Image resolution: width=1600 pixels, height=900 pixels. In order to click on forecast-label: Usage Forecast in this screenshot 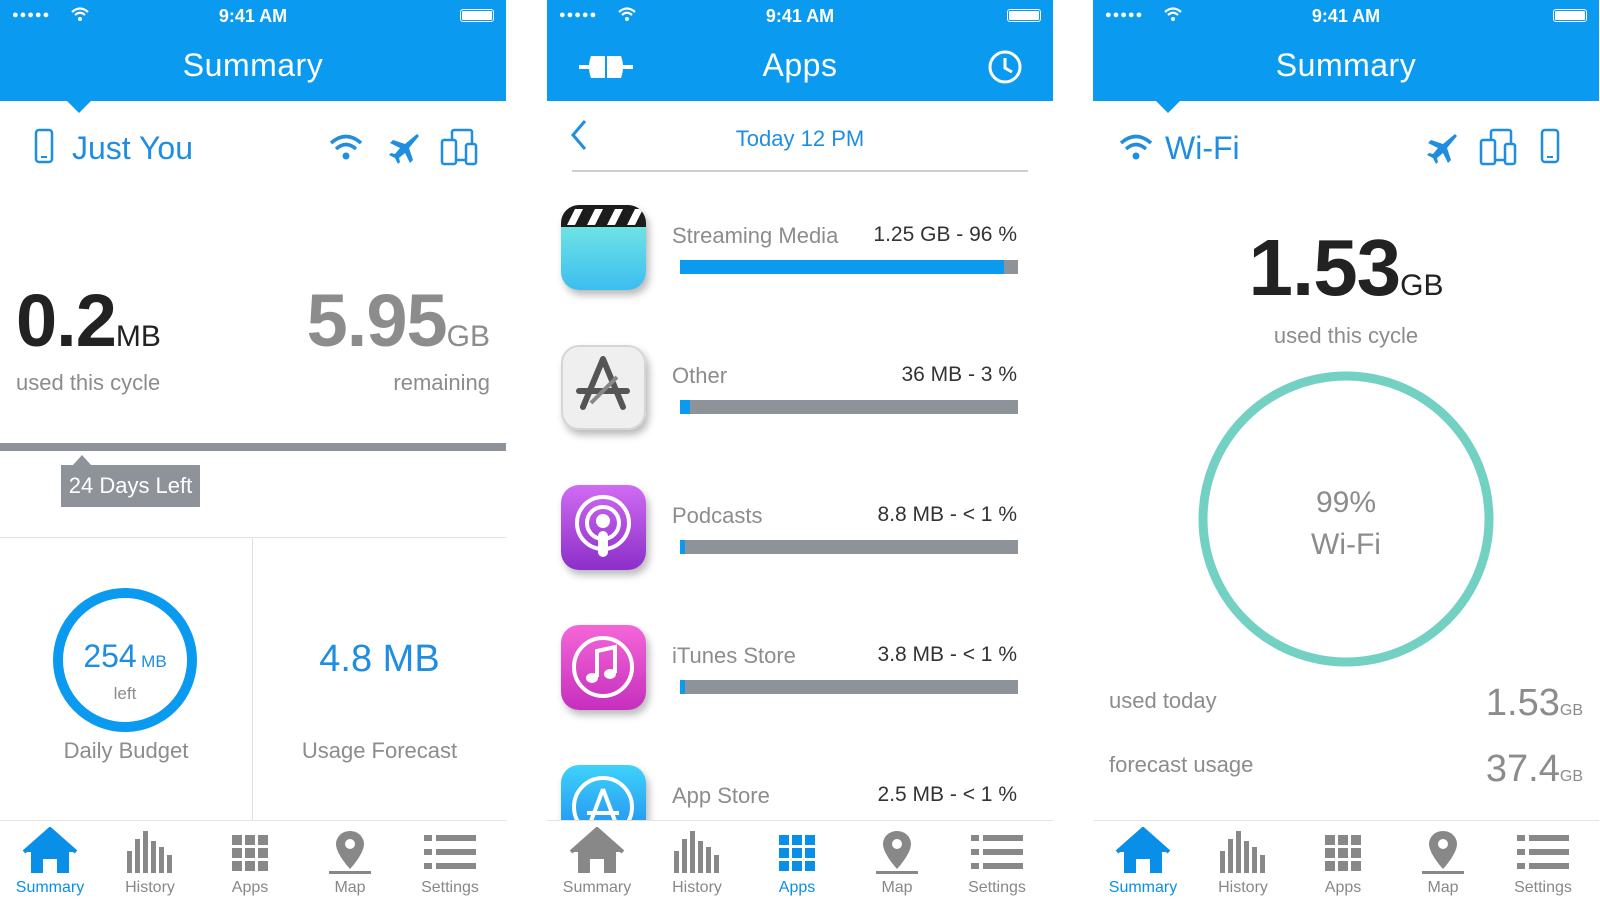, I will do `click(379, 750)`.